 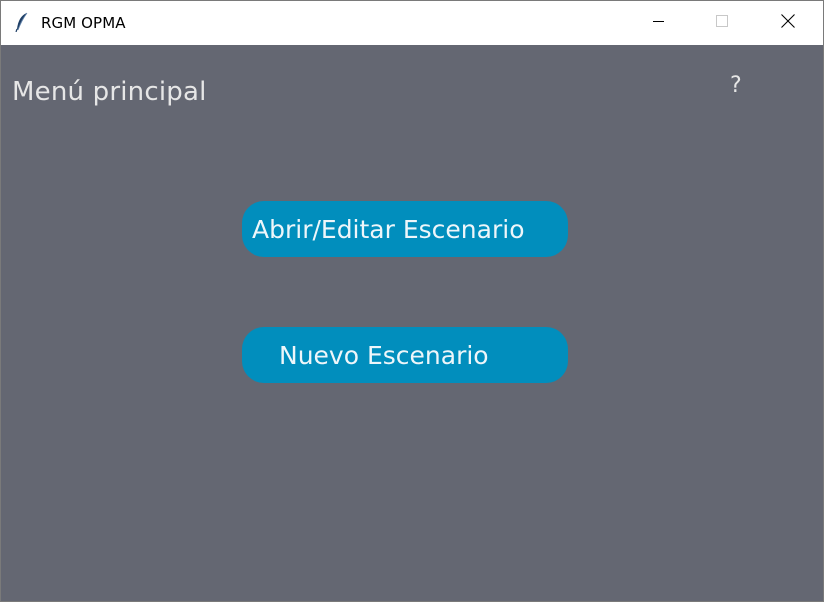 I want to click on title-bar: RGM OPMA, so click(x=412, y=23).